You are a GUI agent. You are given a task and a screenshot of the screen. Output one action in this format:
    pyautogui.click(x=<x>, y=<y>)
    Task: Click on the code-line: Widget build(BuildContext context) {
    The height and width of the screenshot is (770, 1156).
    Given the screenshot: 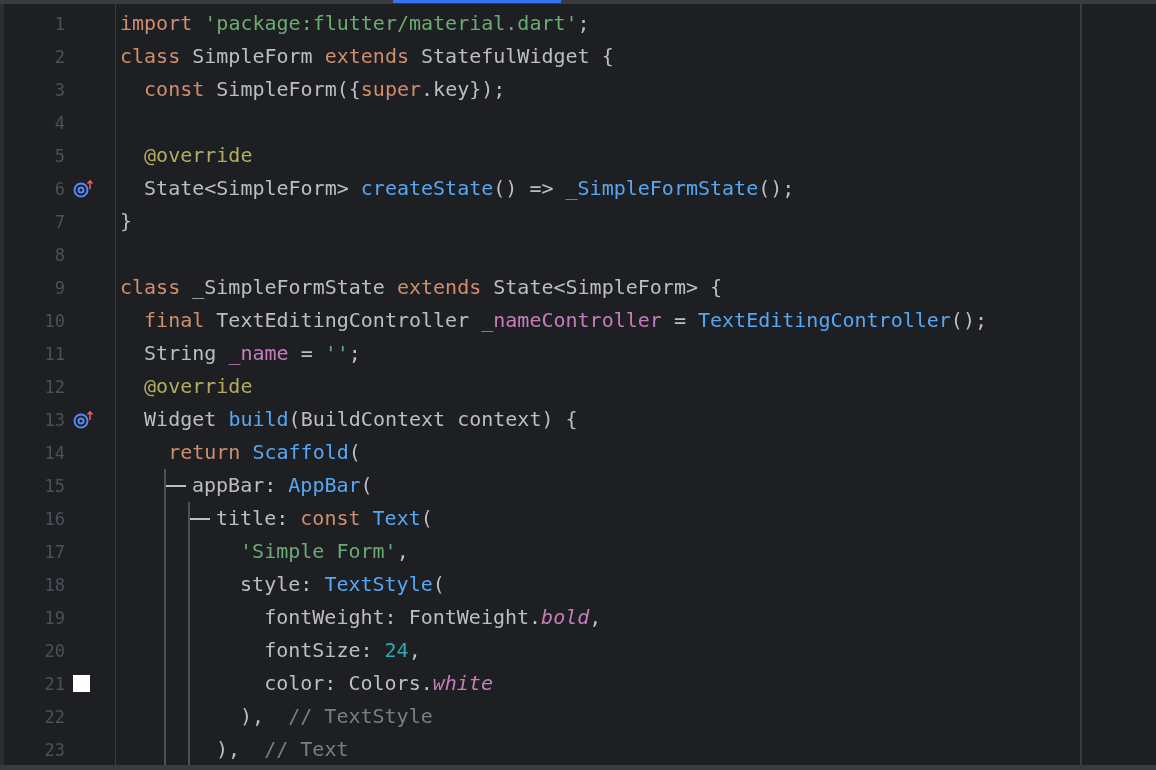 What is the action you would take?
    pyautogui.click(x=360, y=419)
    